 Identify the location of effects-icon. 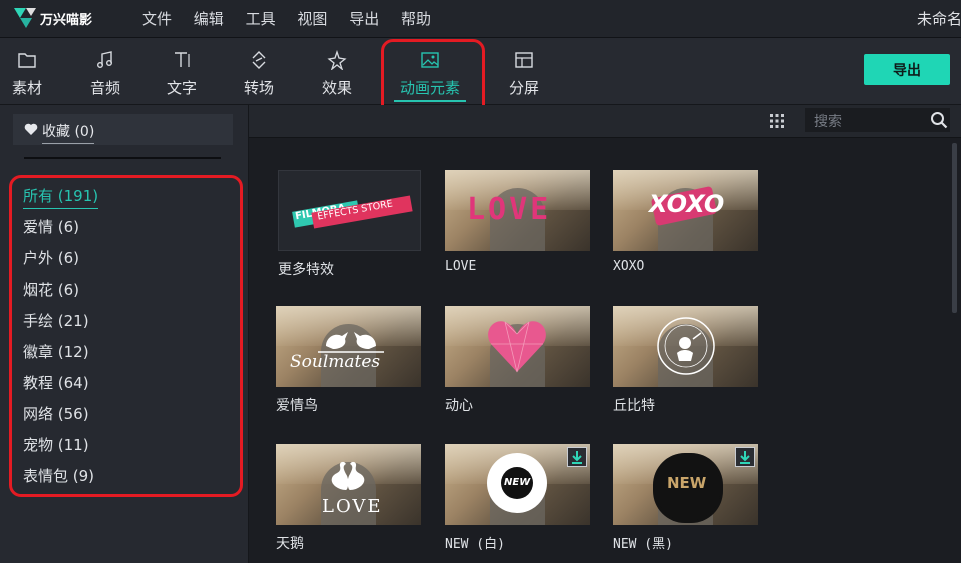
(337, 60).